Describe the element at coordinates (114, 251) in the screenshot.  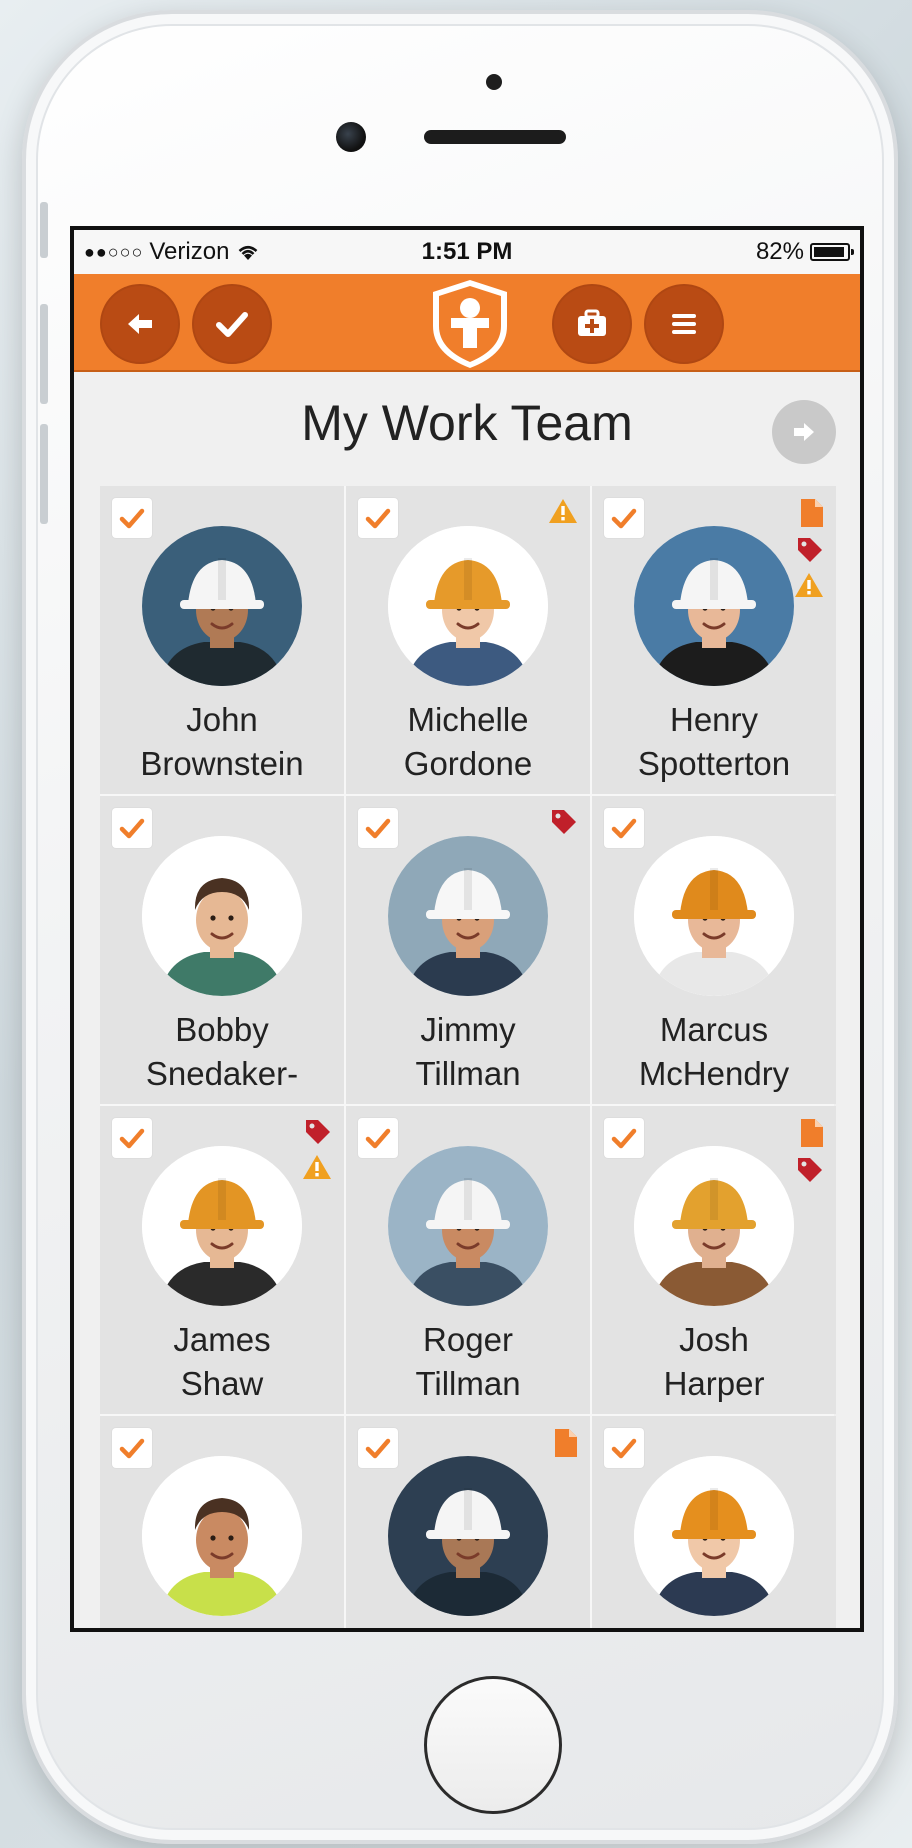
I see `signal-strength-icon: ●●○○○` at that location.